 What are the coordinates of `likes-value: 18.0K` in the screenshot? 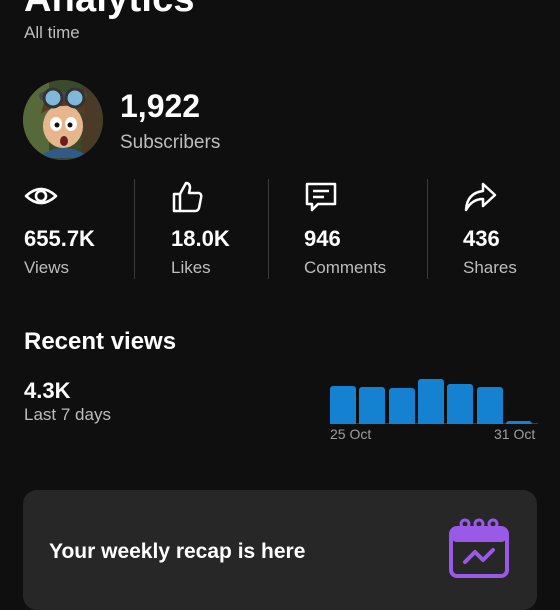 It's located at (200, 238).